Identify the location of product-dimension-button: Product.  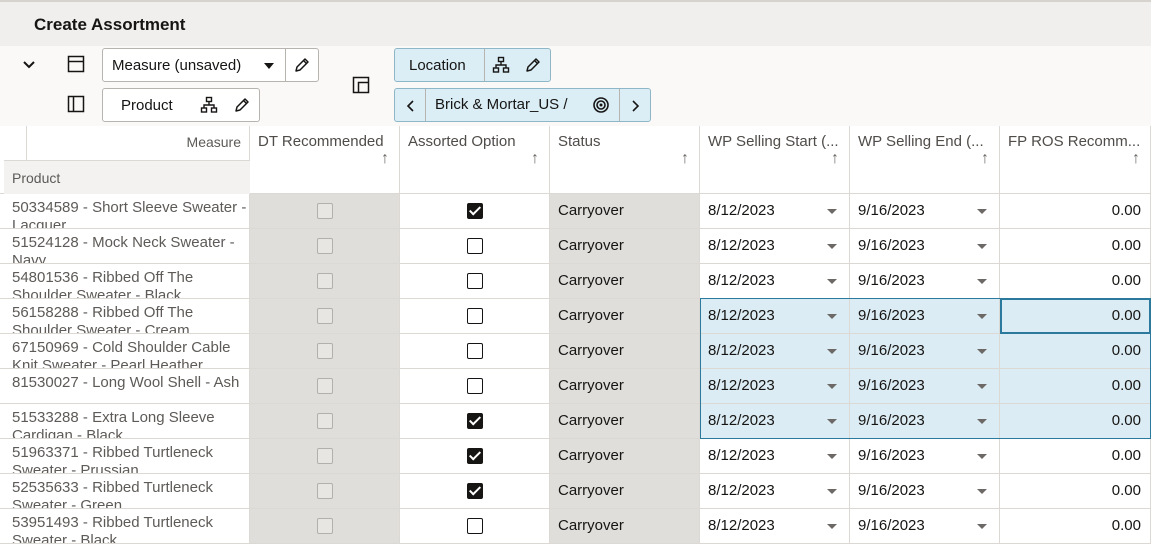
(181, 105).